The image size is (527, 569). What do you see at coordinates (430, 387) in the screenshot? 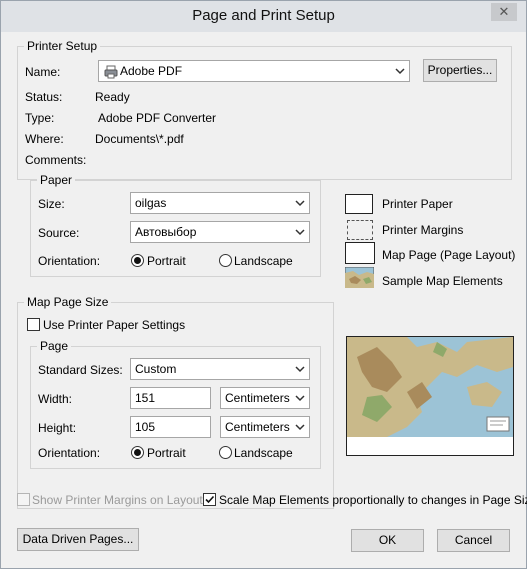
I see `map-preview-image` at bounding box center [430, 387].